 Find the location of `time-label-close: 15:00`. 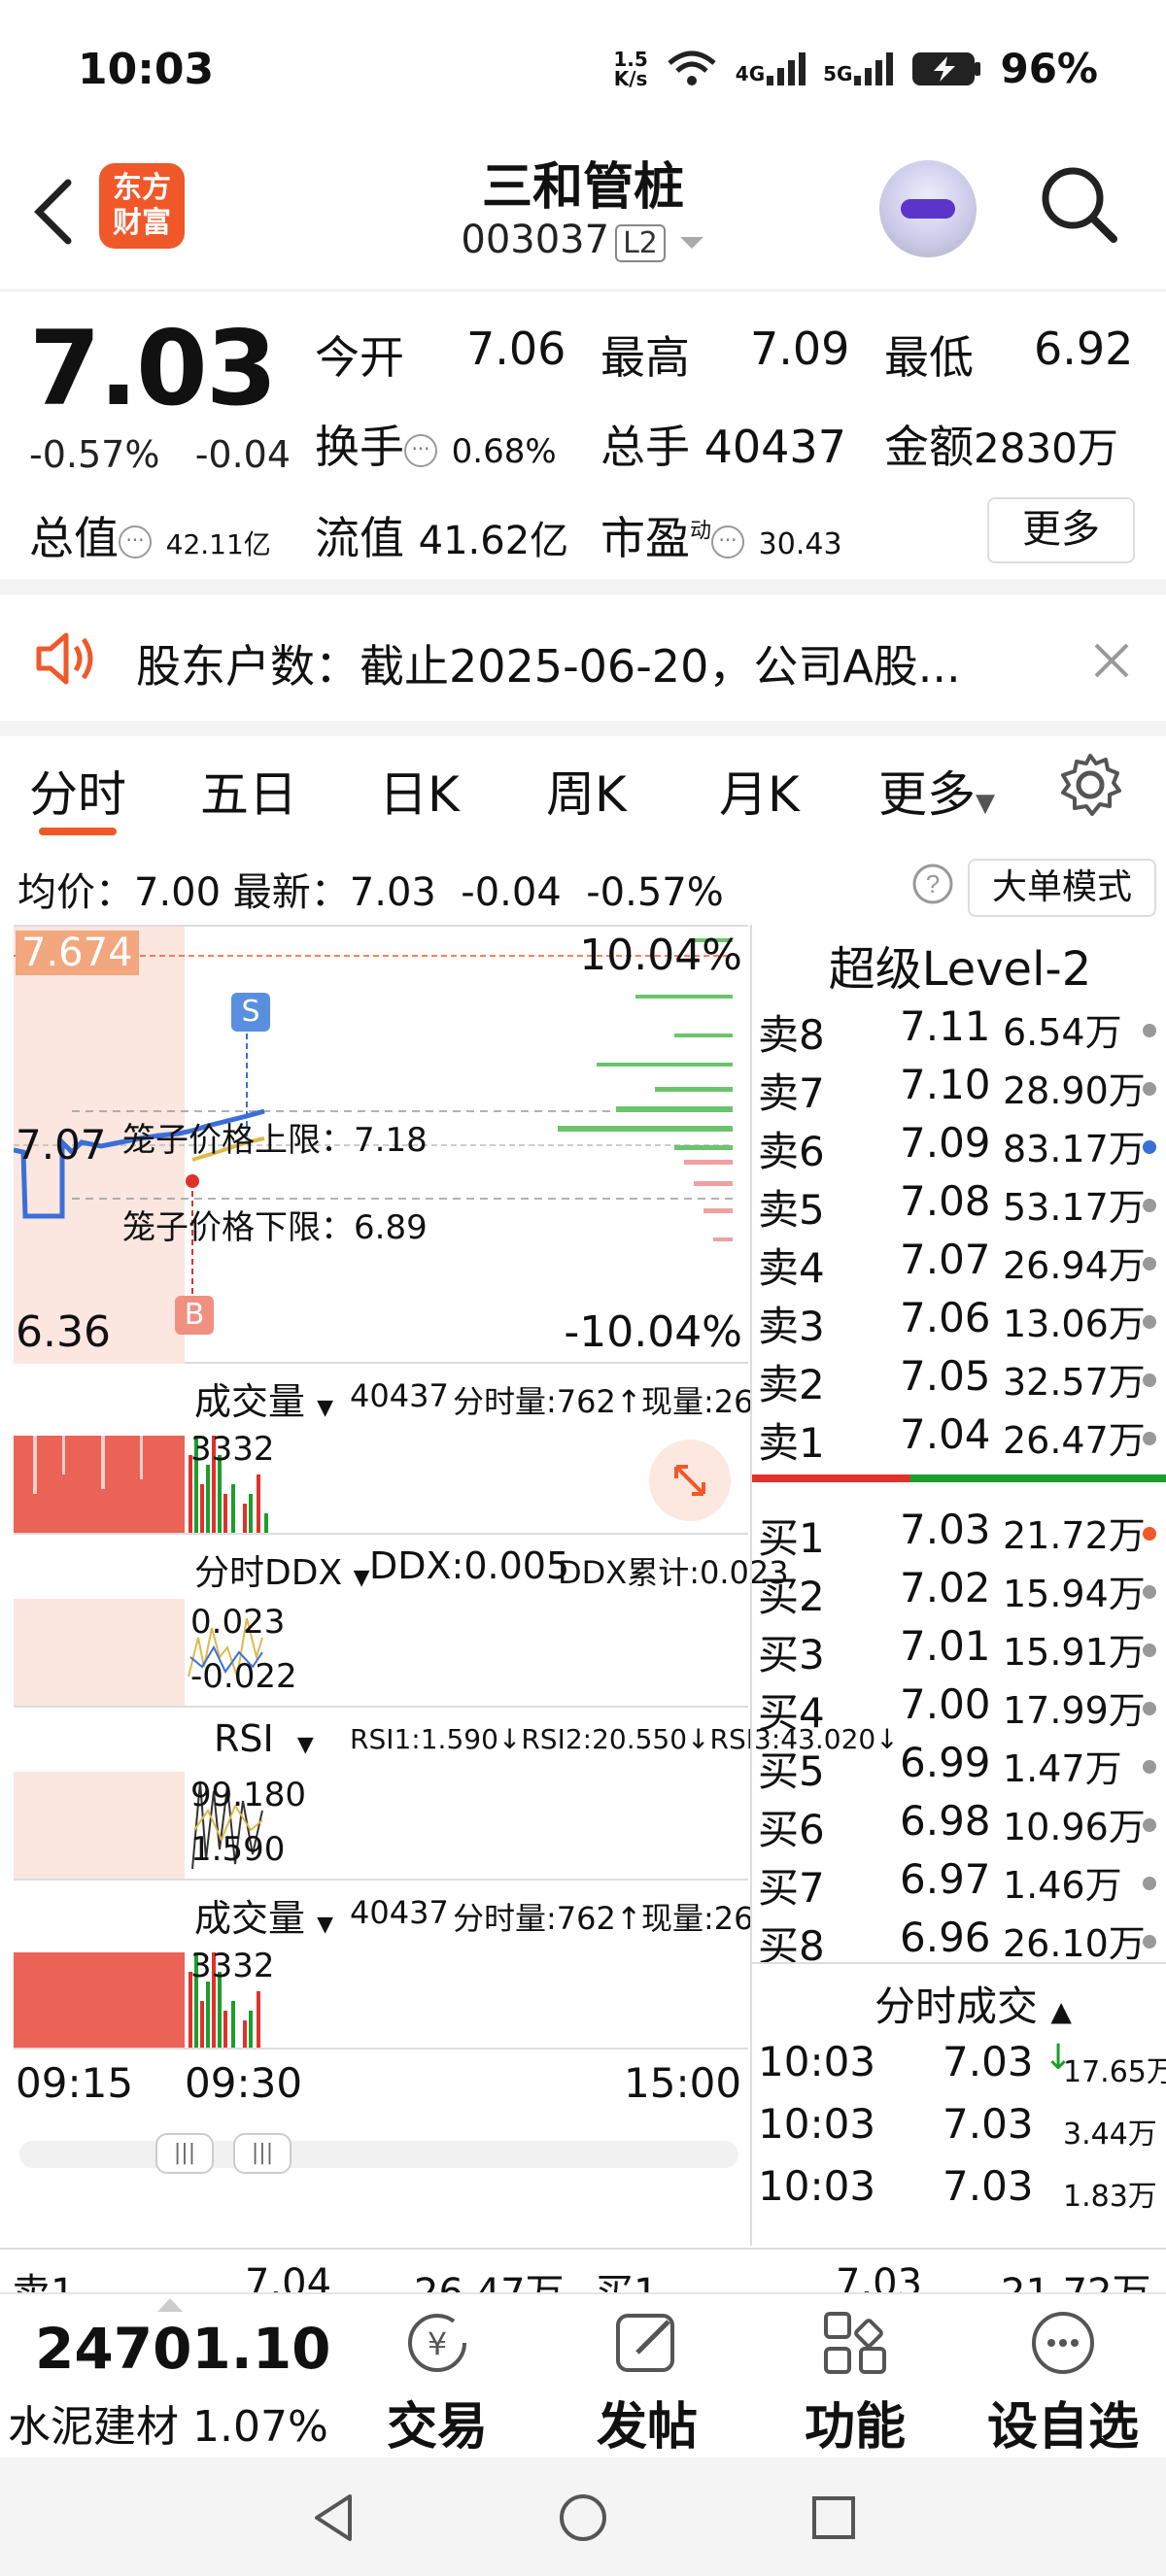

time-label-close: 15:00 is located at coordinates (683, 2083).